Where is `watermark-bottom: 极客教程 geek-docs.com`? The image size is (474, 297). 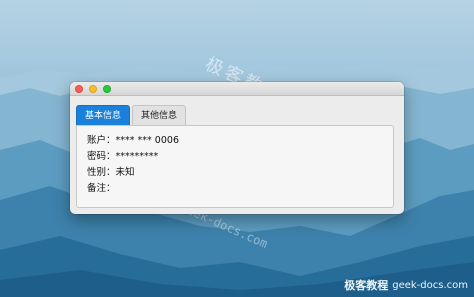 watermark-bottom: 极客教程 geek-docs.com is located at coordinates (406, 285).